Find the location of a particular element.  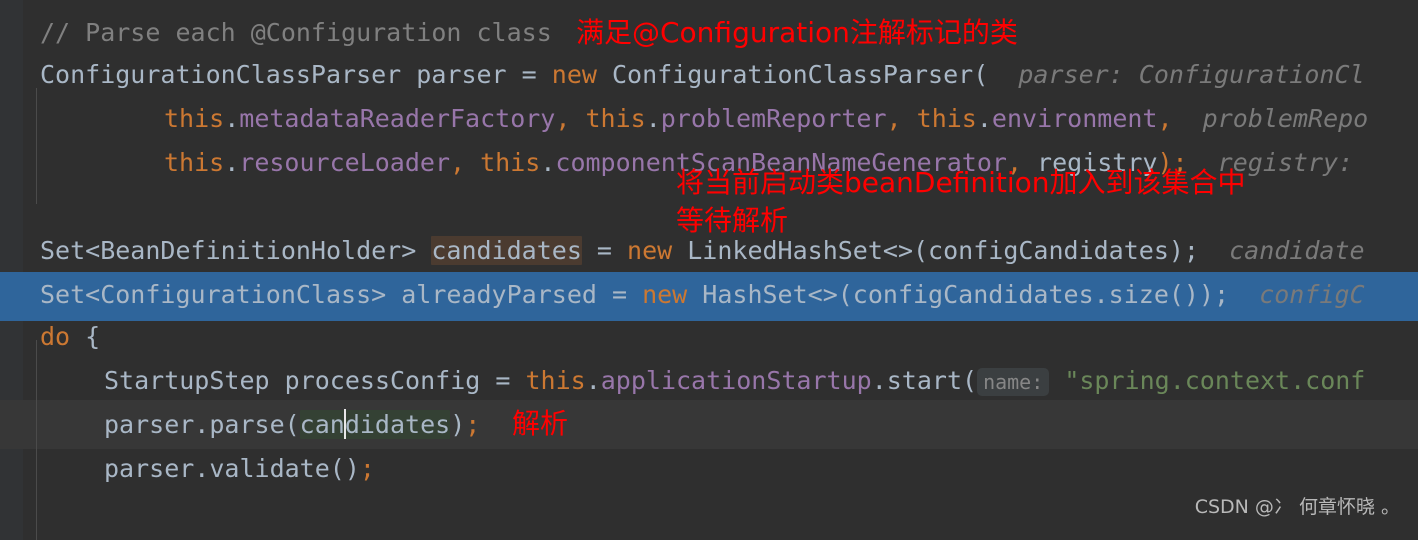

constructor-token: ConfigurationClassParser( is located at coordinates (792, 74).